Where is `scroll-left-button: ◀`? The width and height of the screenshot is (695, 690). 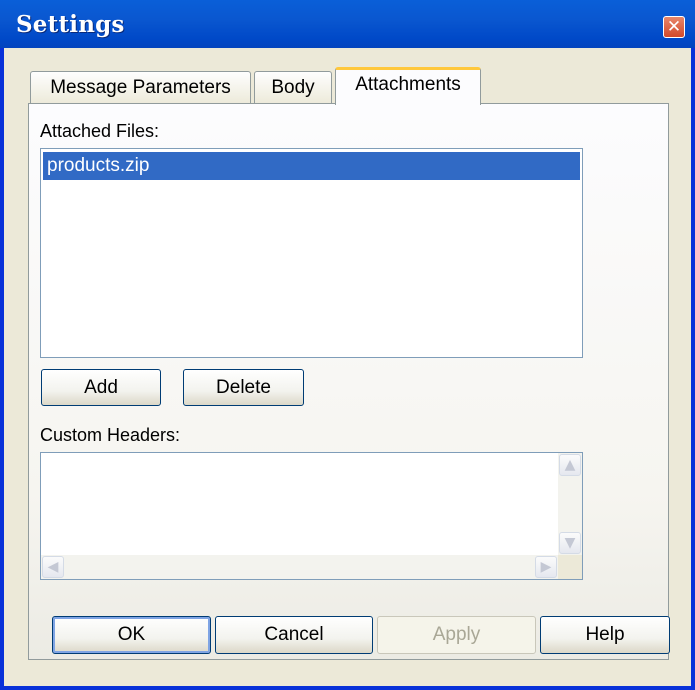
scroll-left-button: ◀ is located at coordinates (53, 567).